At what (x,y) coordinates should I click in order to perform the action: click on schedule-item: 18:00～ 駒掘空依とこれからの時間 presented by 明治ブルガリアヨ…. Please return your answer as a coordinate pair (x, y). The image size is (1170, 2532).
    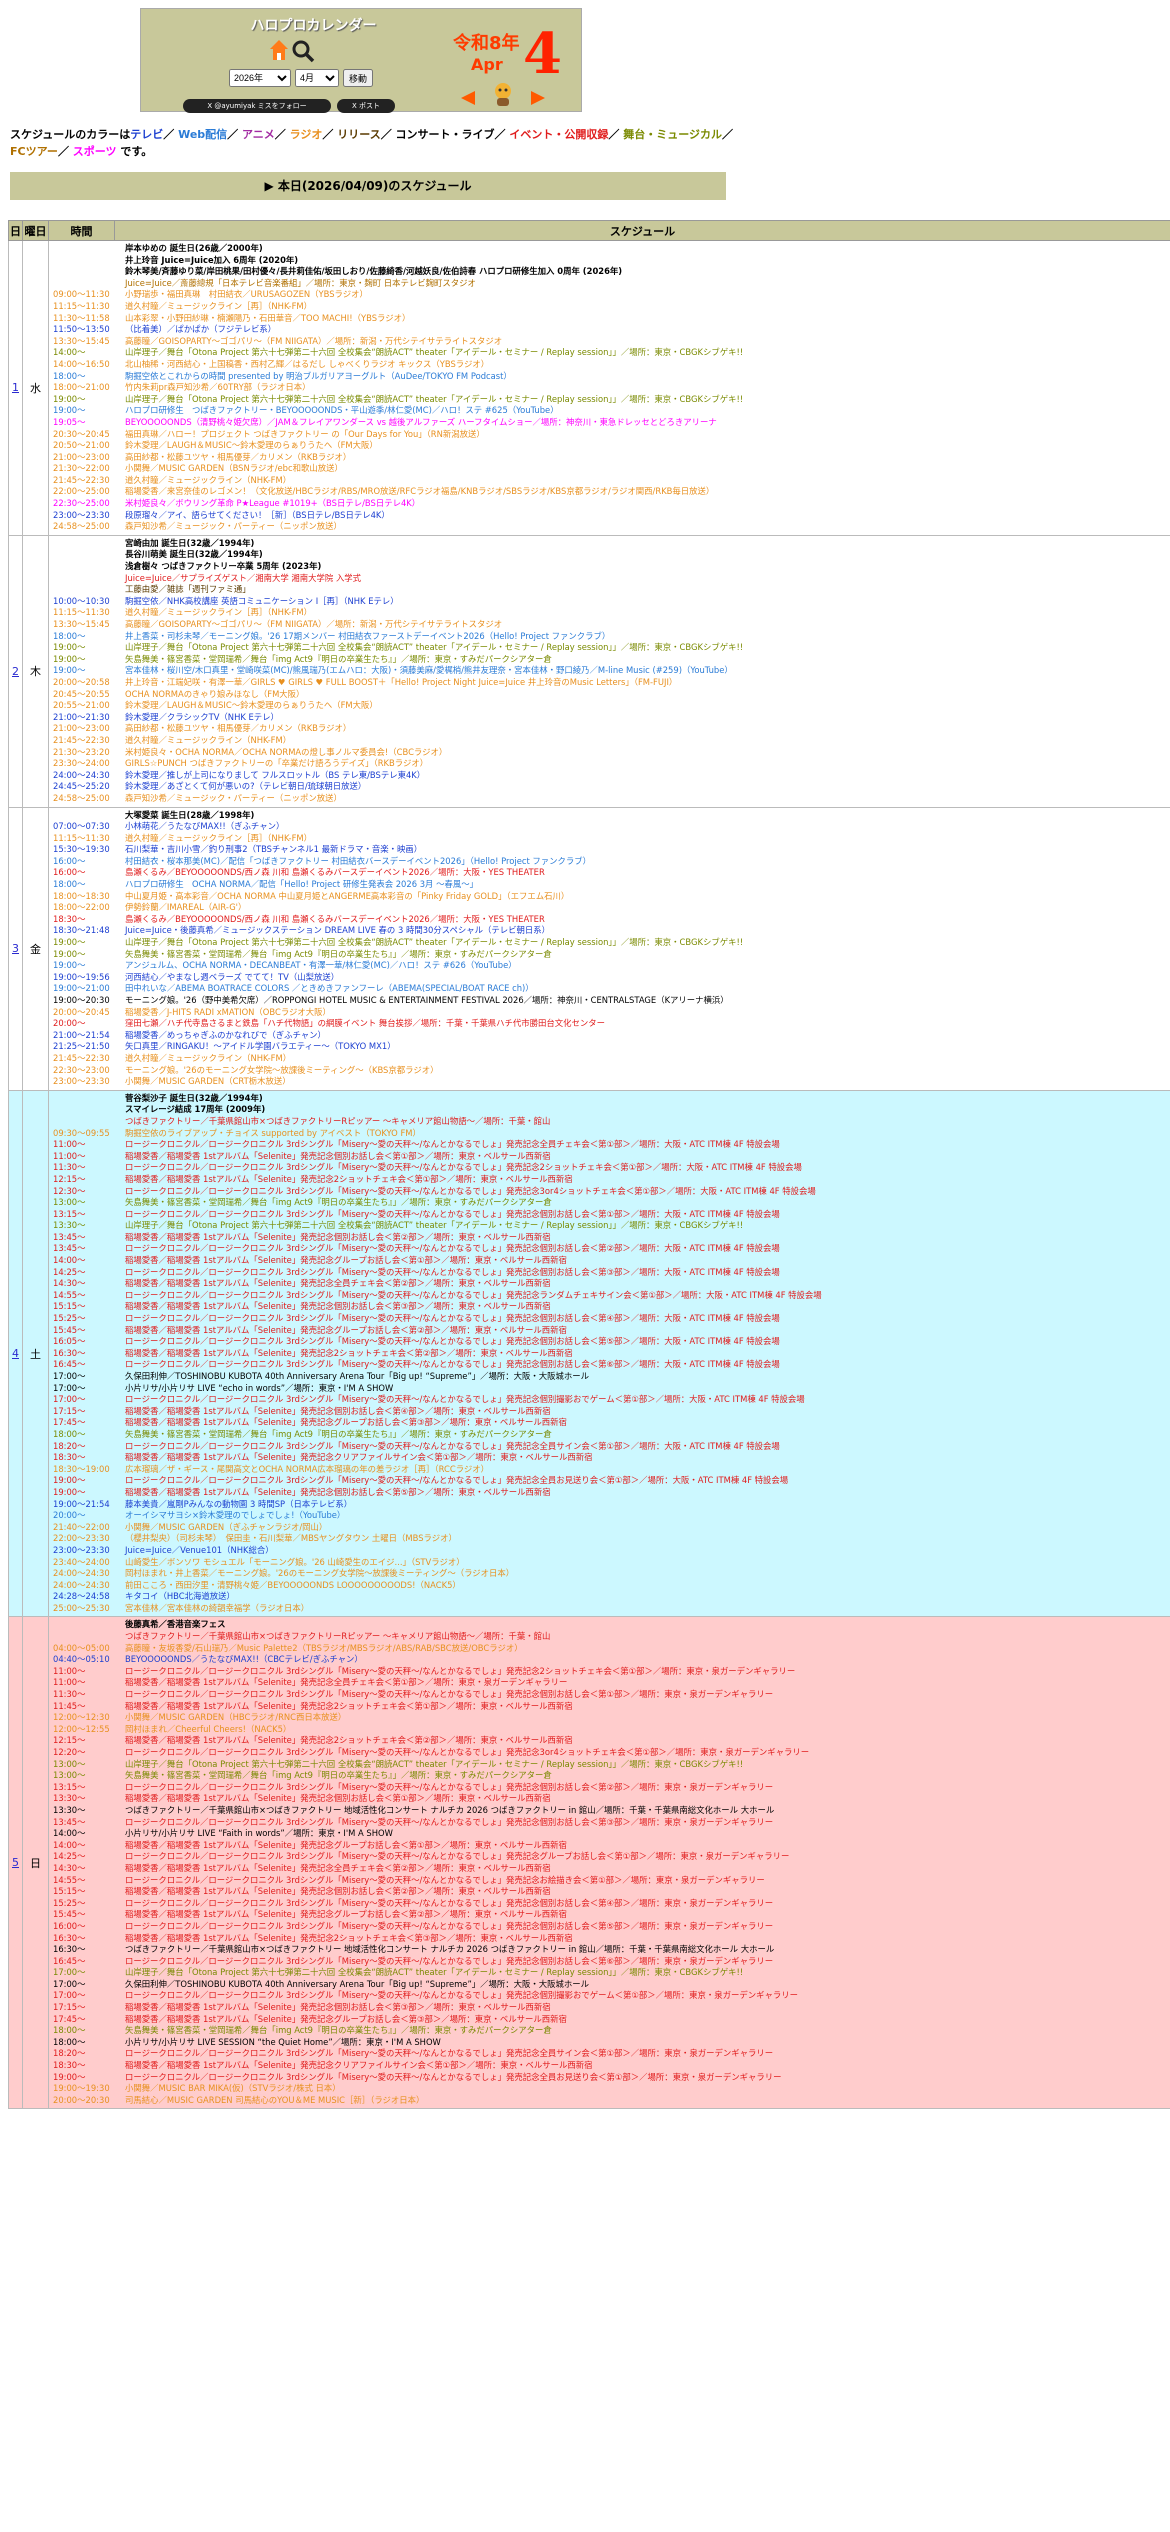
    Looking at the image, I should click on (609, 377).